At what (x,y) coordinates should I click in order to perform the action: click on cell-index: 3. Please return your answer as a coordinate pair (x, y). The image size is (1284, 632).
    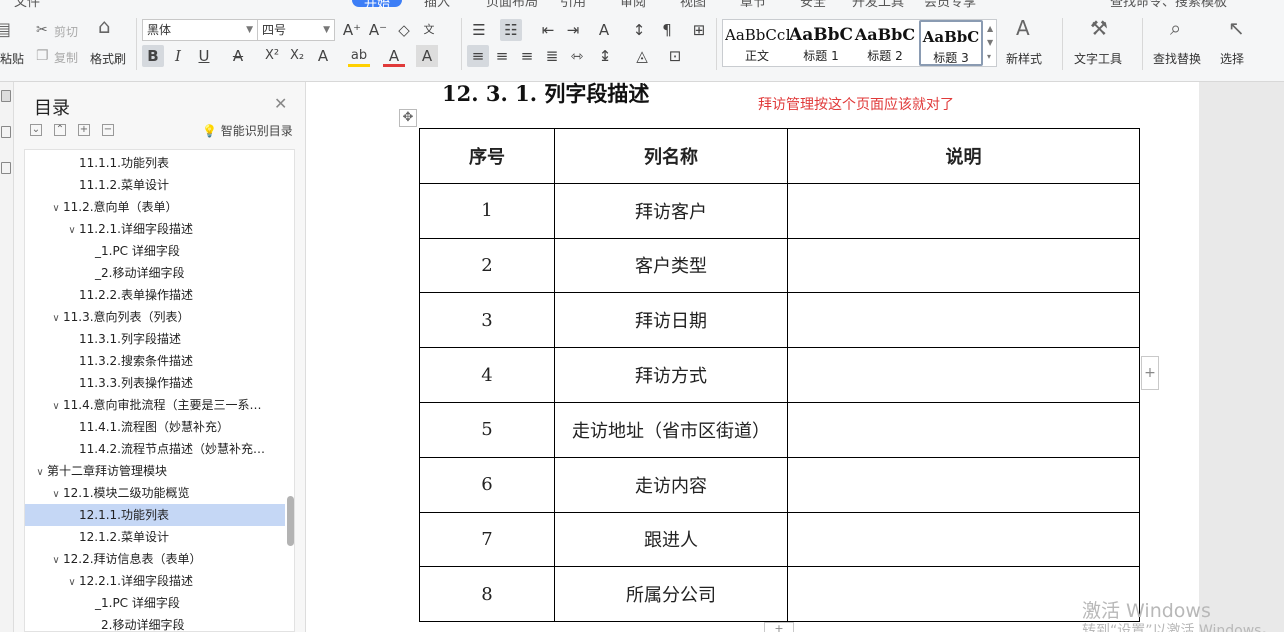
    Looking at the image, I should click on (487, 320).